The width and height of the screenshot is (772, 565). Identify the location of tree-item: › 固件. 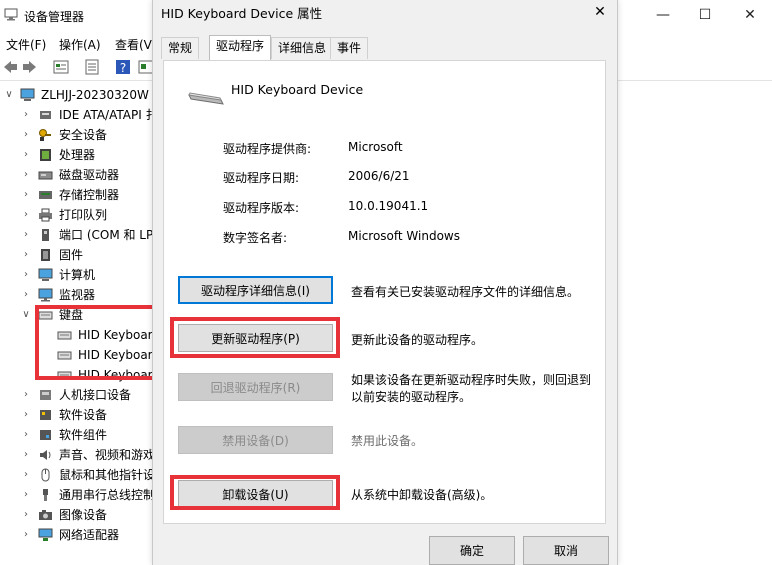
(80, 255).